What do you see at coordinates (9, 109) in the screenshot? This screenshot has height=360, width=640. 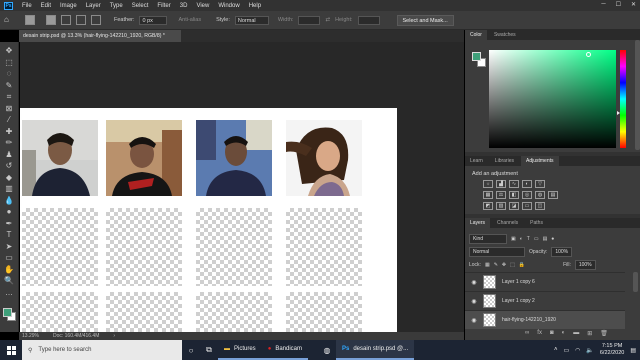 I see `frame-tool-icon: ⊠` at bounding box center [9, 109].